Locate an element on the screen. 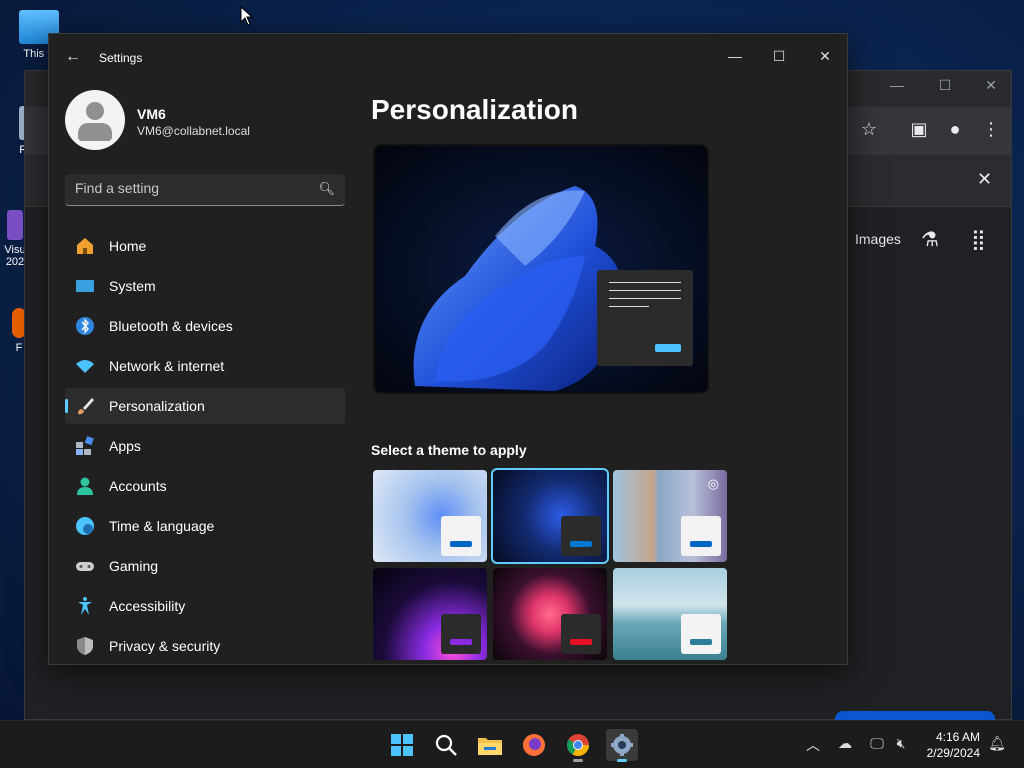  sidebar-item-label: Accounts is located at coordinates (138, 486).